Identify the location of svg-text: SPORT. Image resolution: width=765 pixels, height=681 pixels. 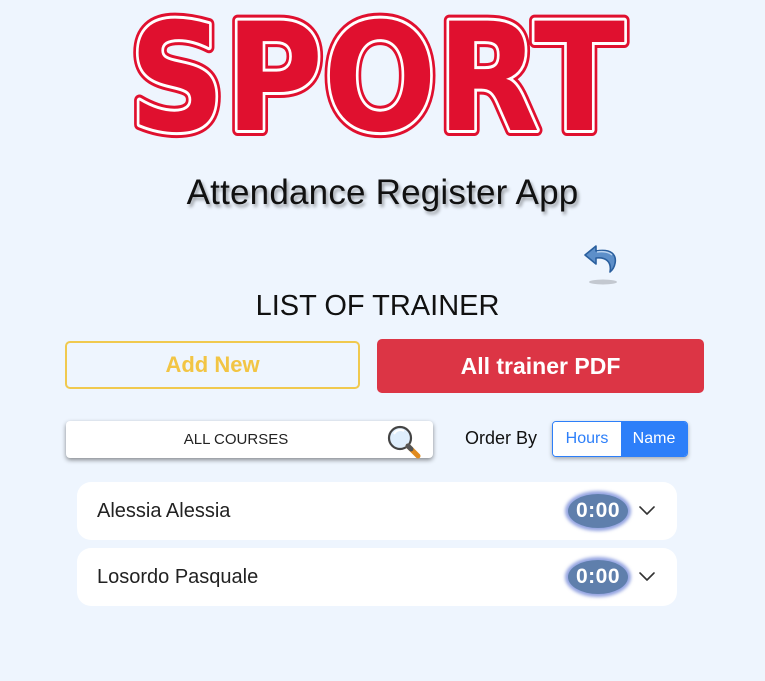
(377, 79).